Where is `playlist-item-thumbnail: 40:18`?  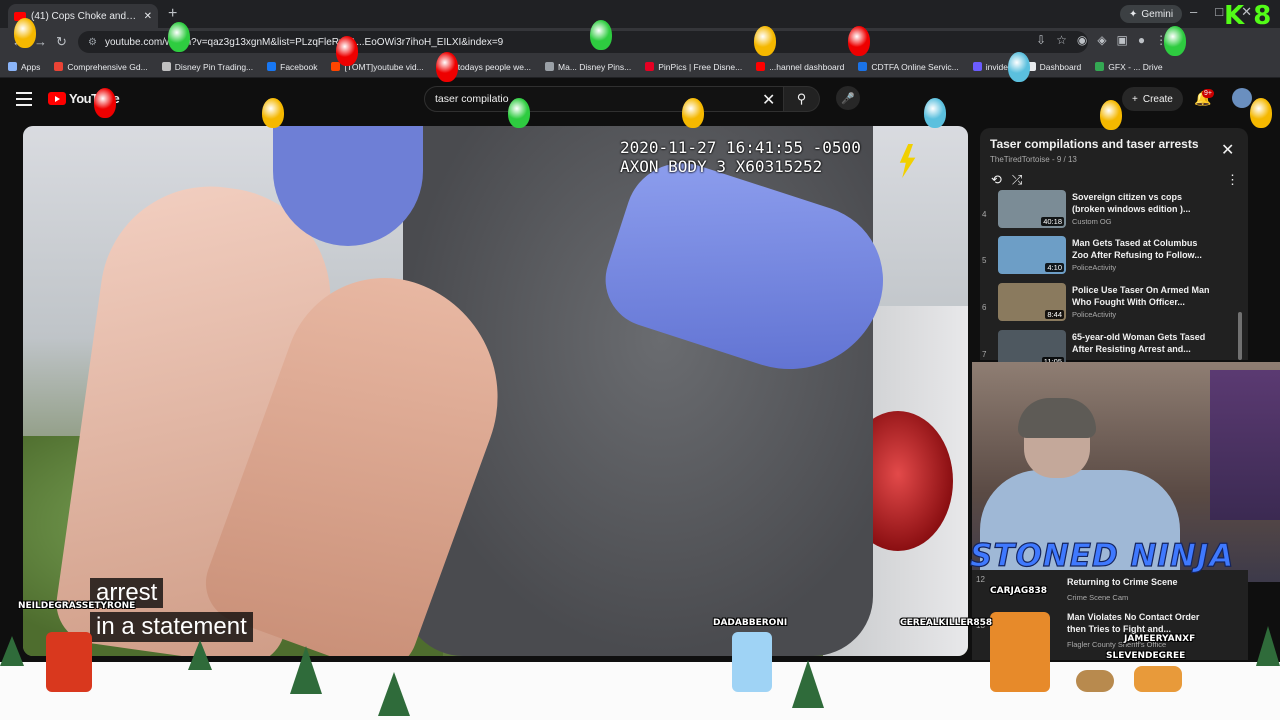 playlist-item-thumbnail: 40:18 is located at coordinates (1032, 209).